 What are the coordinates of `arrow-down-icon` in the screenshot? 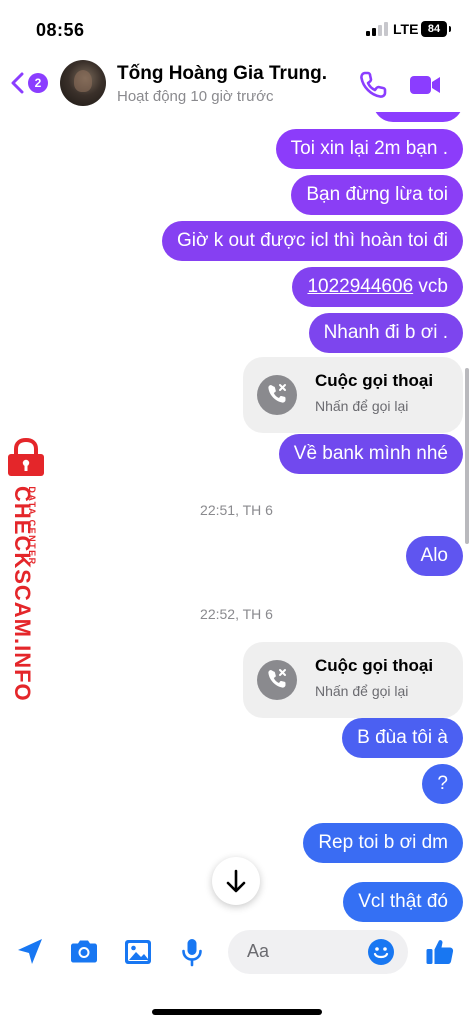 It's located at (236, 881).